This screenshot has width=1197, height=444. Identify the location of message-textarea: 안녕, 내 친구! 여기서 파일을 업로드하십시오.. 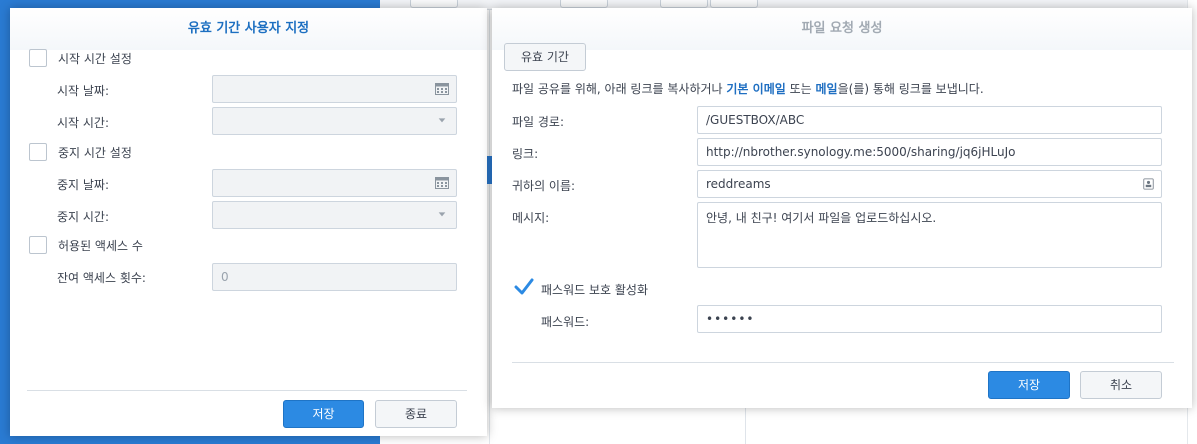
(929, 235).